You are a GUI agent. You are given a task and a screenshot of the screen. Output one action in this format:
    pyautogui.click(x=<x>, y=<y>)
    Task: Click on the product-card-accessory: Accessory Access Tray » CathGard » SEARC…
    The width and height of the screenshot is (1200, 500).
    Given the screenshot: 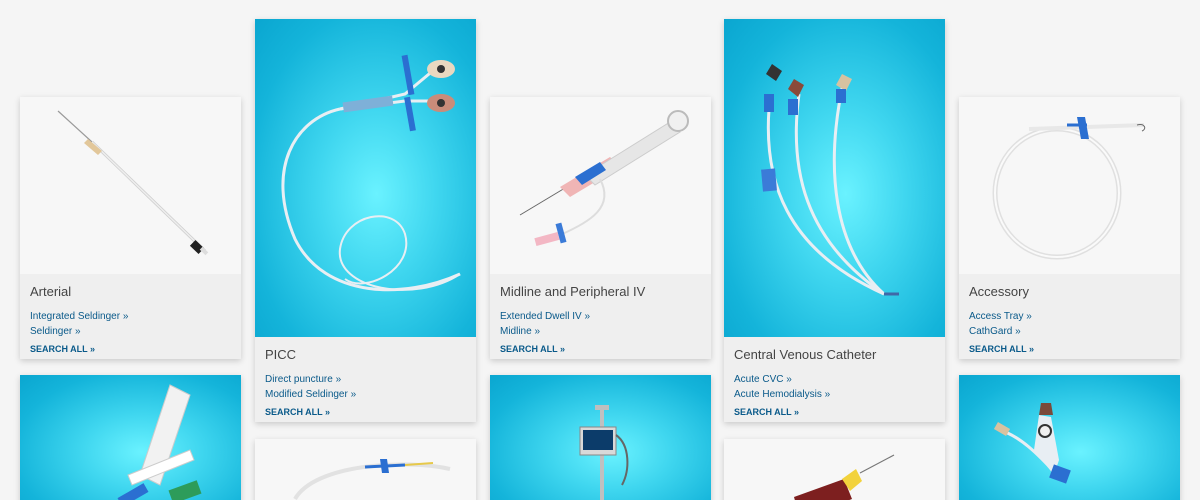 What is the action you would take?
    pyautogui.click(x=1069, y=228)
    